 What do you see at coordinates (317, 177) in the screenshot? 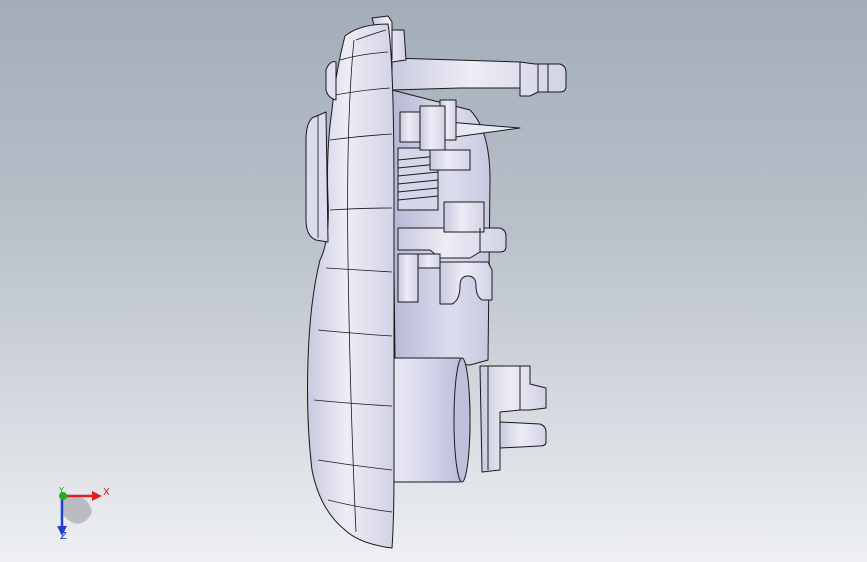
I see `side-lamp-bump` at bounding box center [317, 177].